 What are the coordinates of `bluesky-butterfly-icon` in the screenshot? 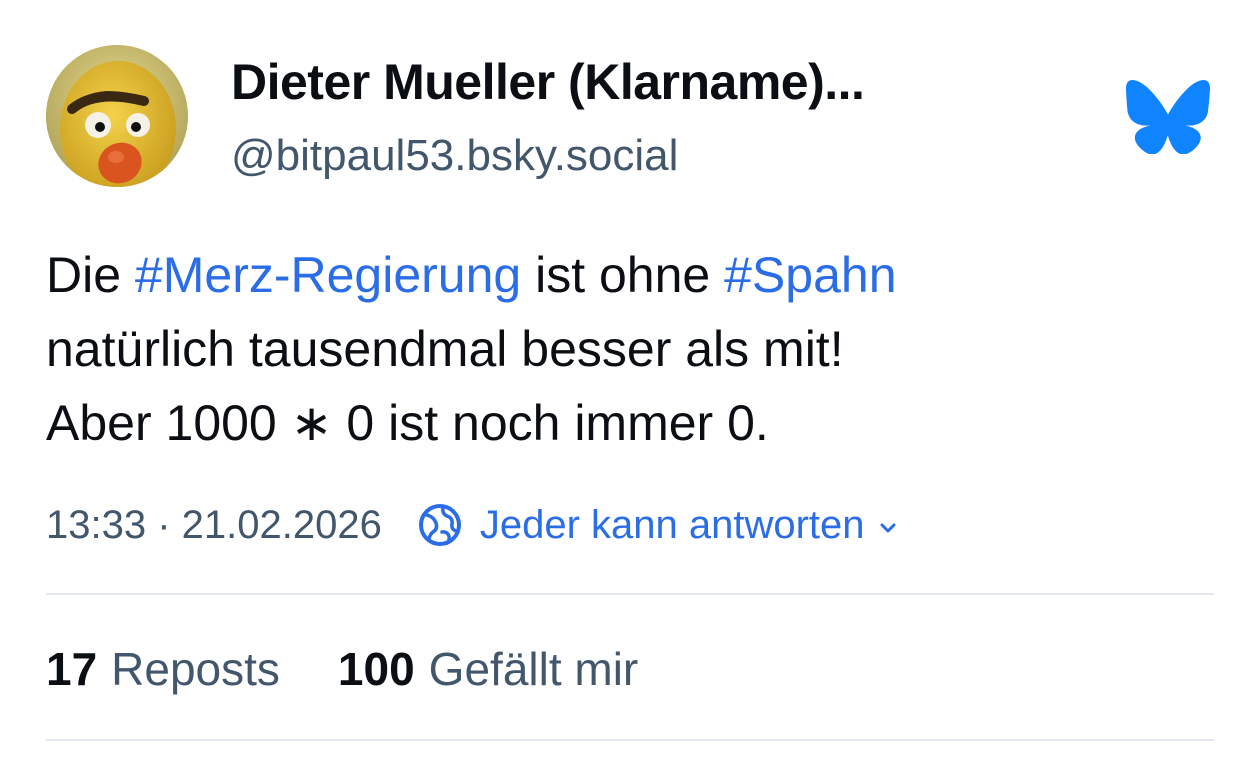 It's located at (1168, 117).